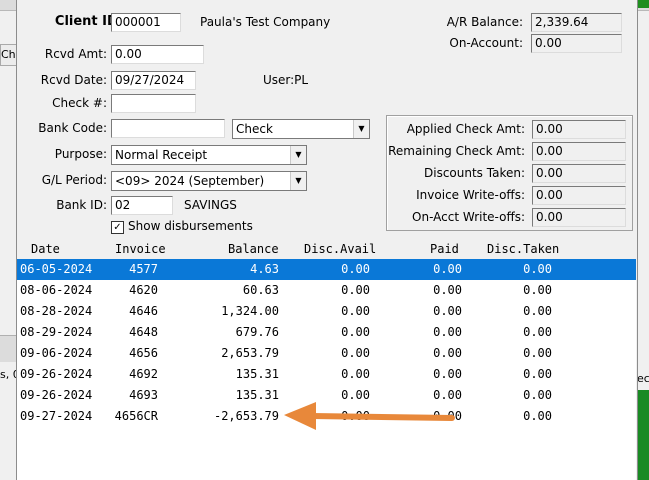 This screenshot has width=649, height=480. I want to click on annotation-arrow-overlay, so click(369, 416).